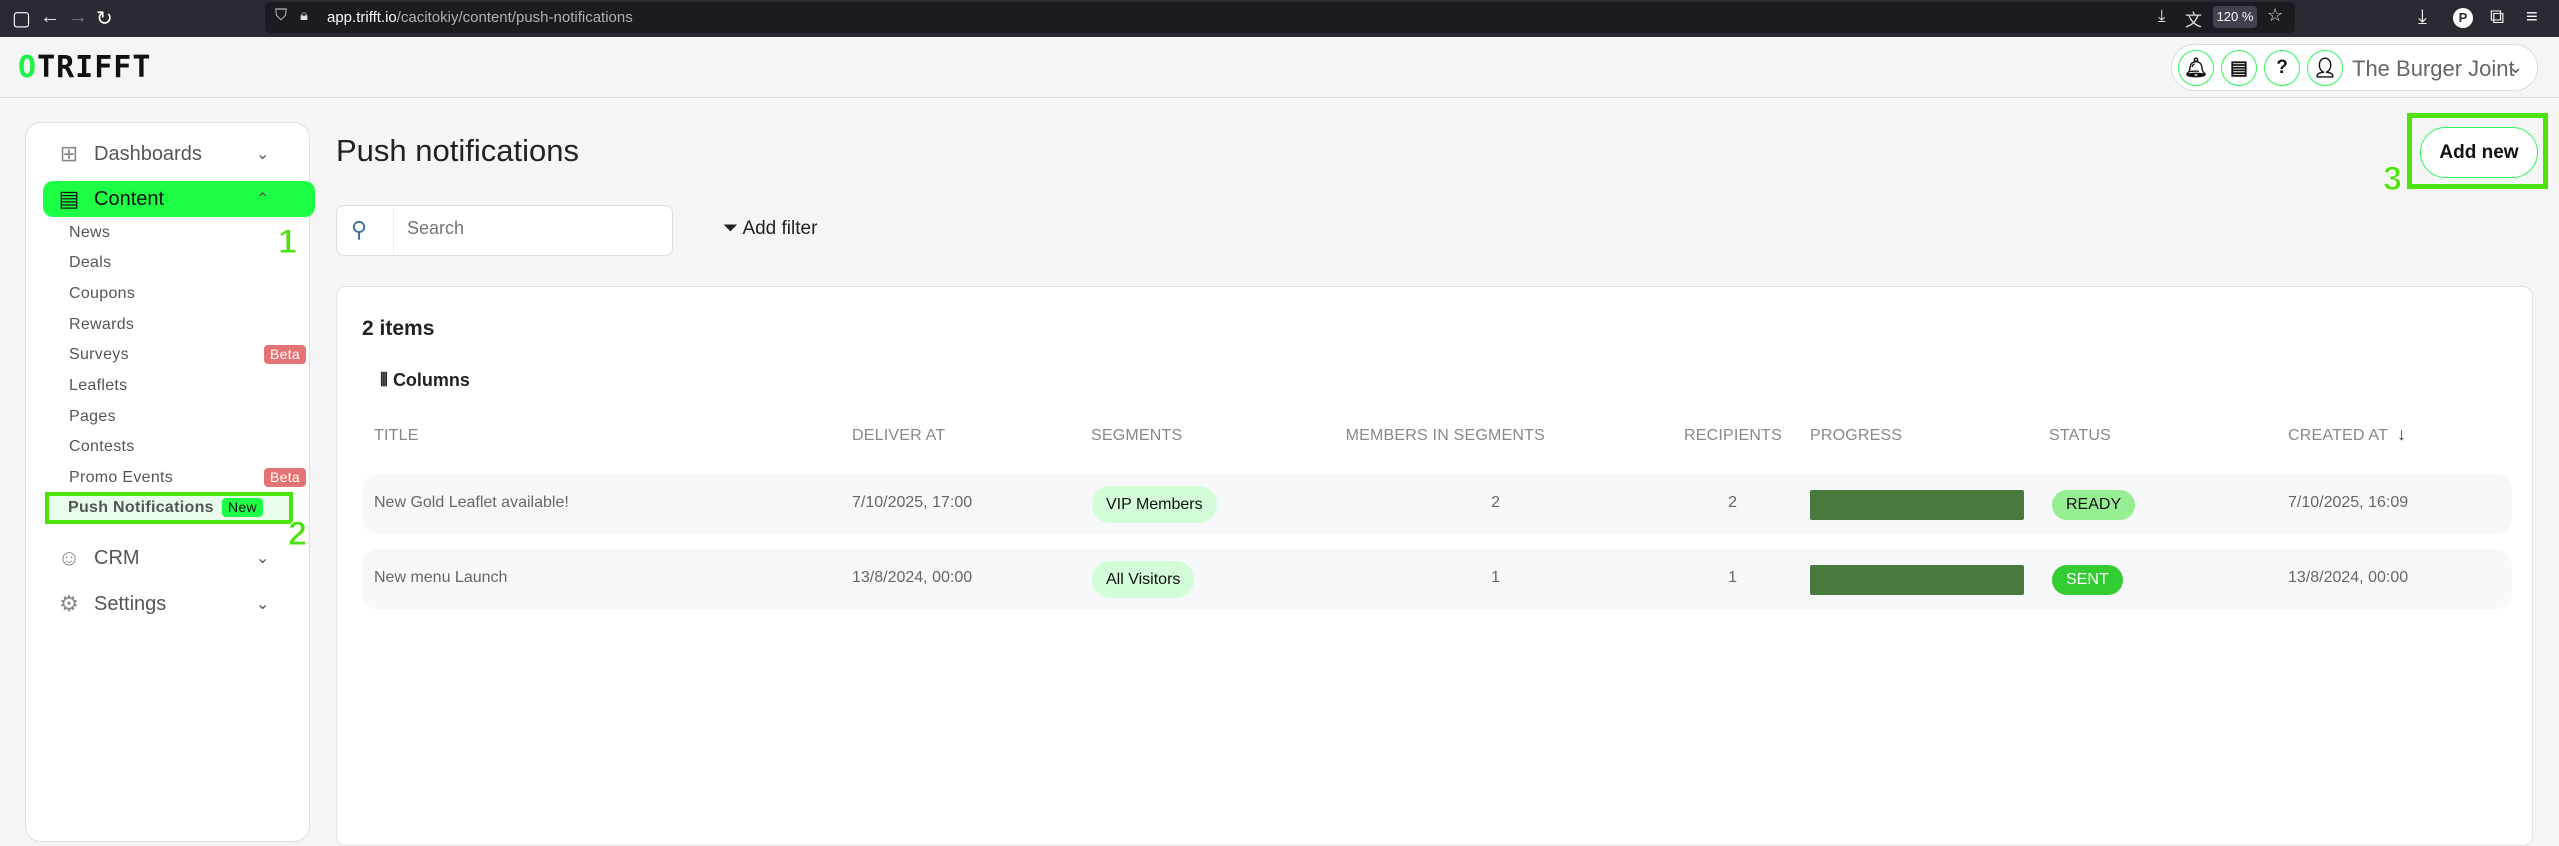 The image size is (2559, 846). Describe the element at coordinates (425, 380) in the screenshot. I see `columns-button: ⦀ Columns` at that location.